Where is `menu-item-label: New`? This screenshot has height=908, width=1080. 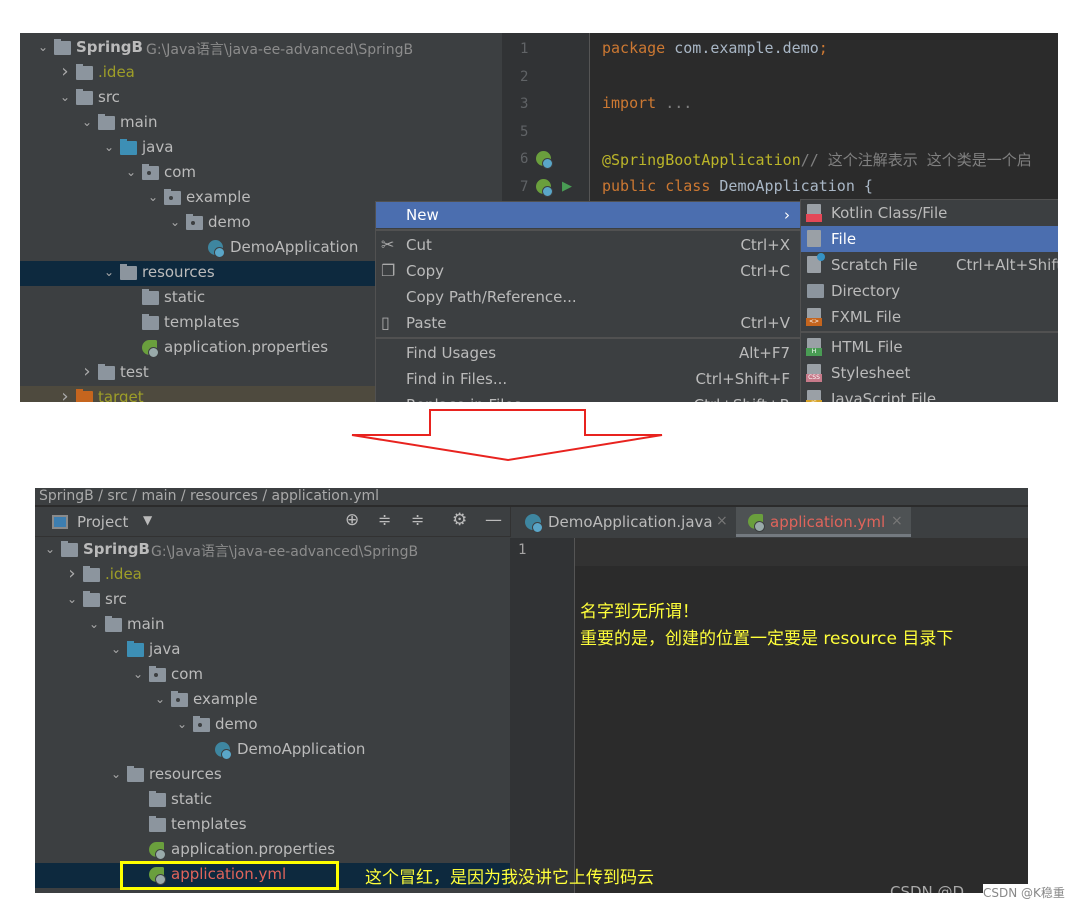 menu-item-label: New is located at coordinates (422, 215).